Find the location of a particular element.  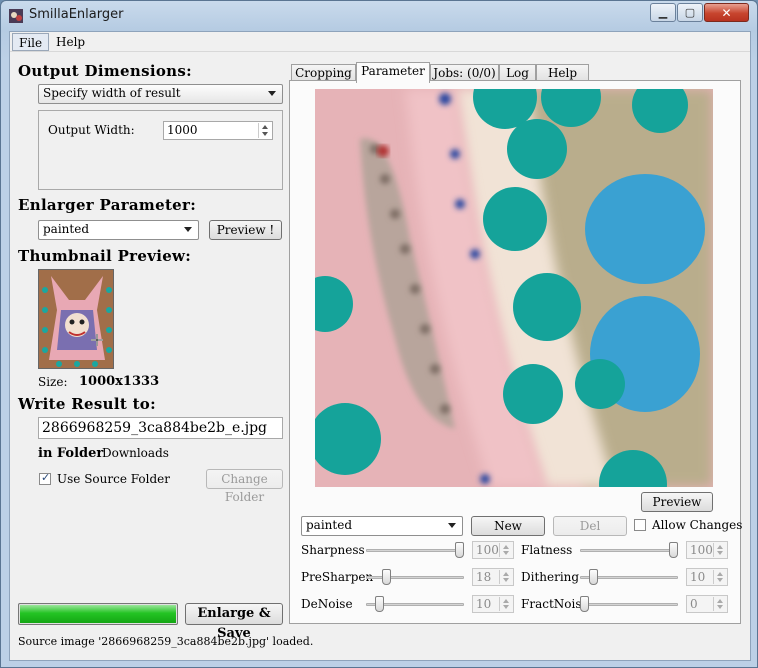

thumbnail-preview-heading: Thumbnail Preview: is located at coordinates (105, 256).